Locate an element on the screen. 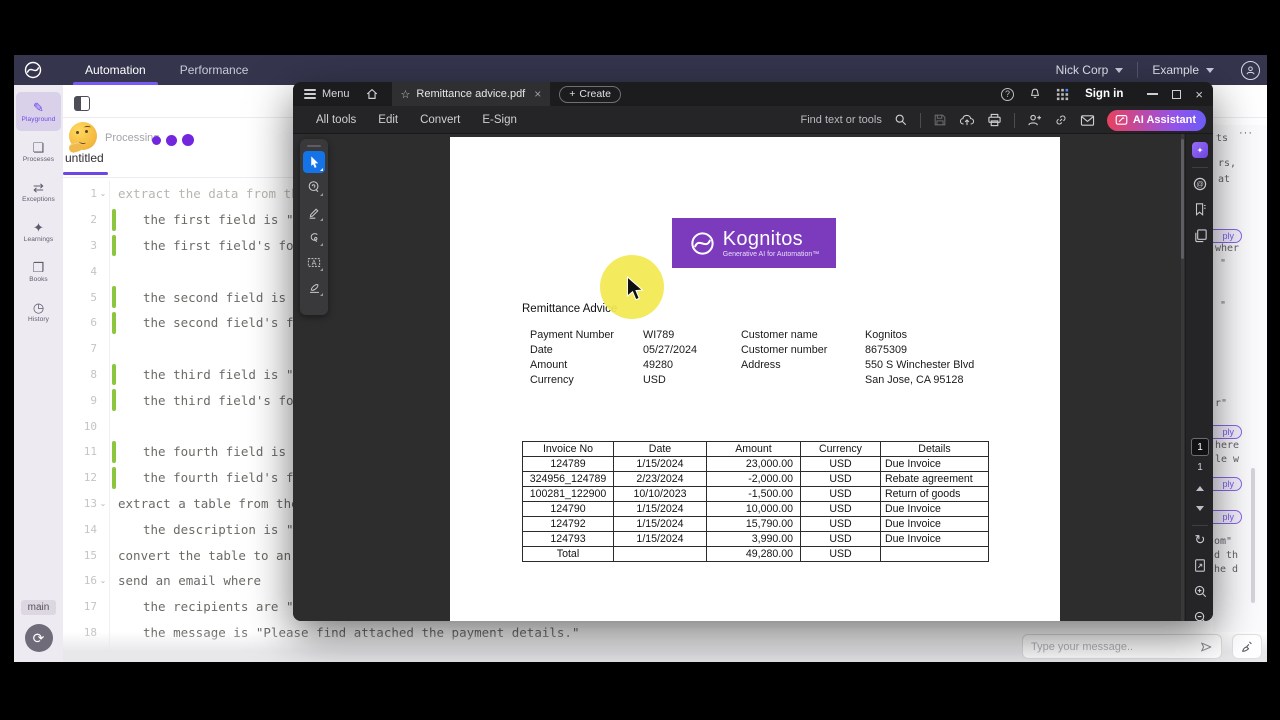  window-minimize-icon is located at coordinates (1153, 94).